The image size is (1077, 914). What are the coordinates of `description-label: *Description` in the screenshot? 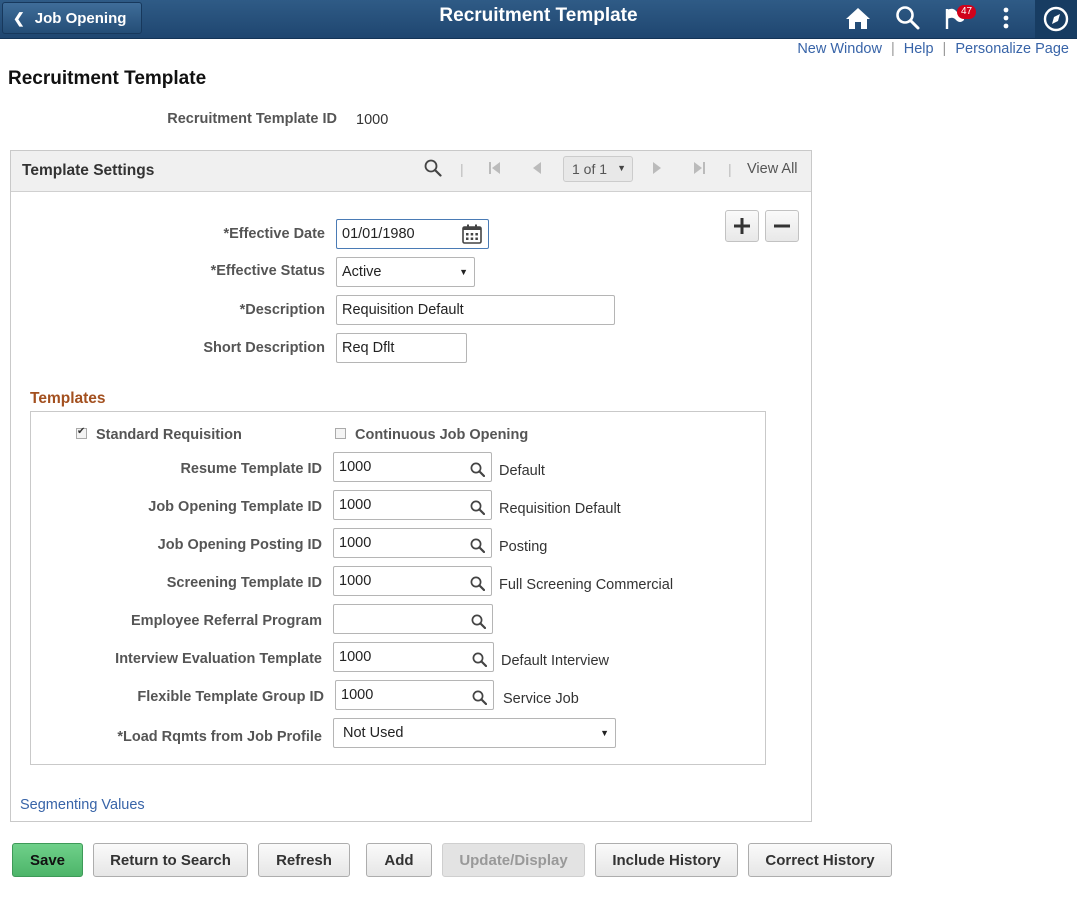 It's located at (282, 310).